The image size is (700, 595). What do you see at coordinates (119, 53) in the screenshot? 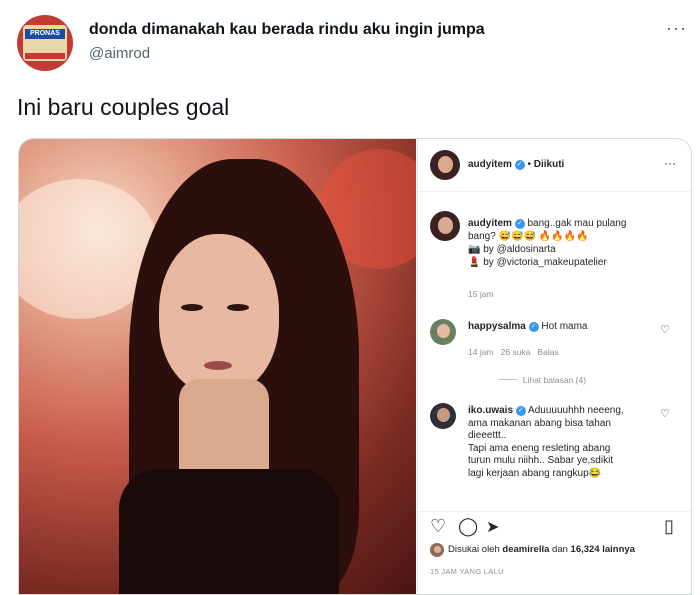
I see `user-handle: @aimrod` at bounding box center [119, 53].